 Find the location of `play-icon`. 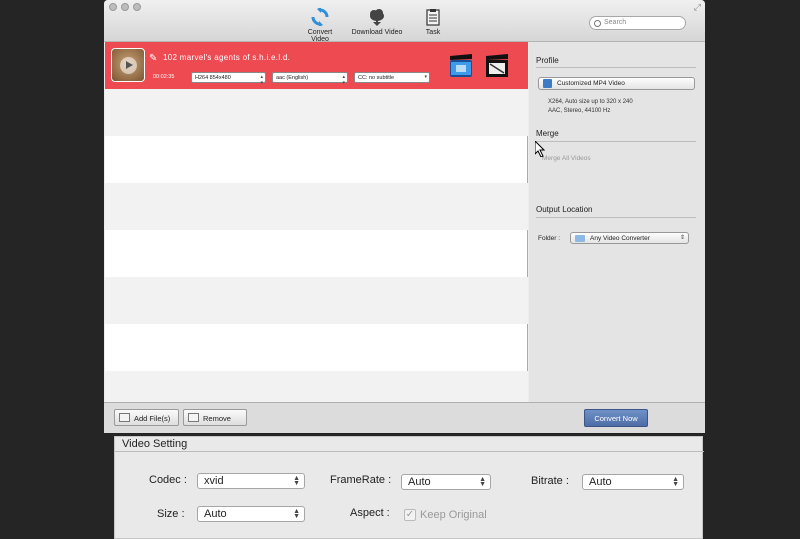

play-icon is located at coordinates (128, 65).